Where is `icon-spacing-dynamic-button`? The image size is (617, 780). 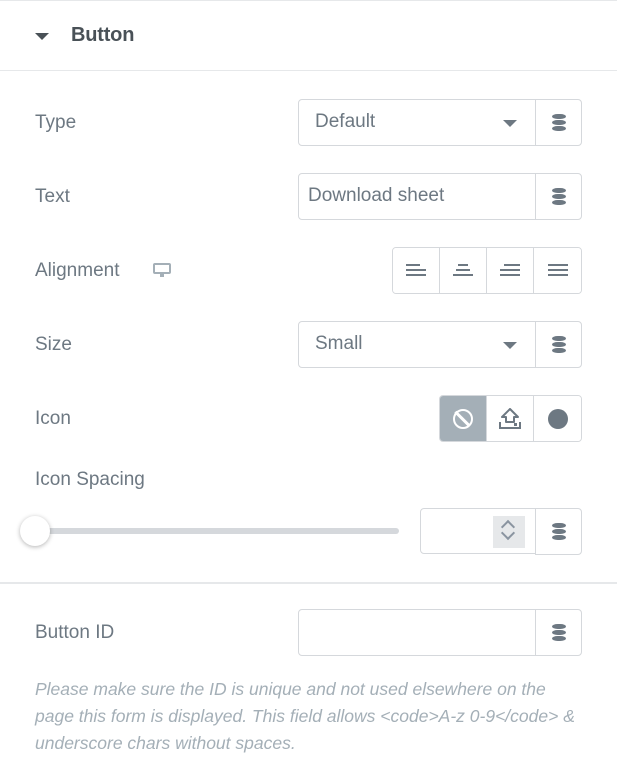 icon-spacing-dynamic-button is located at coordinates (558, 531).